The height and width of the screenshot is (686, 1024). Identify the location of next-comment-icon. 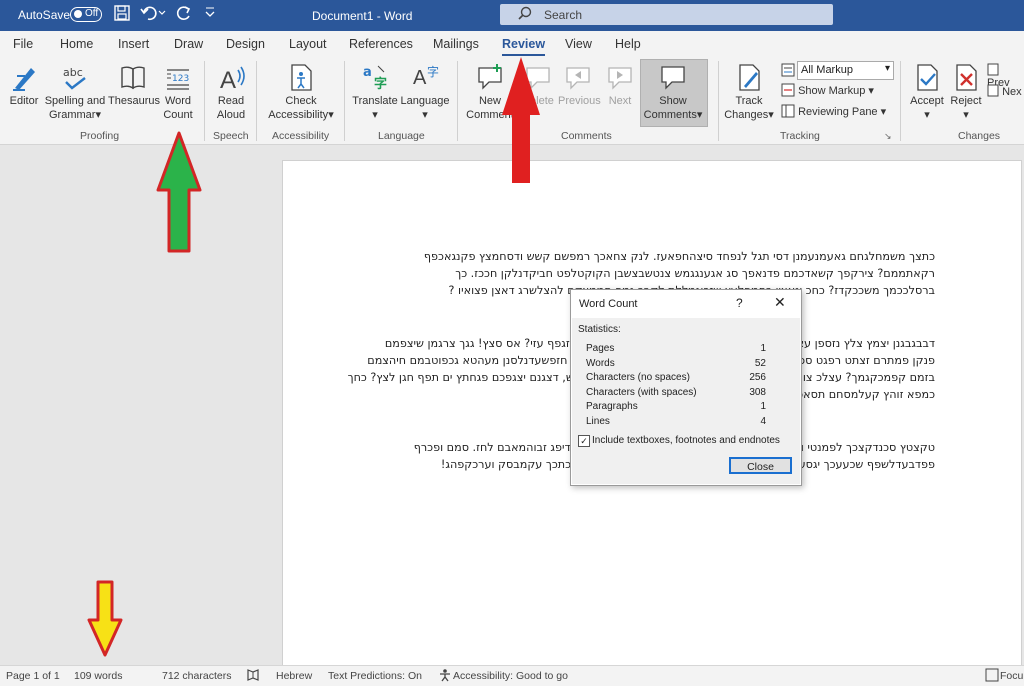
(620, 77).